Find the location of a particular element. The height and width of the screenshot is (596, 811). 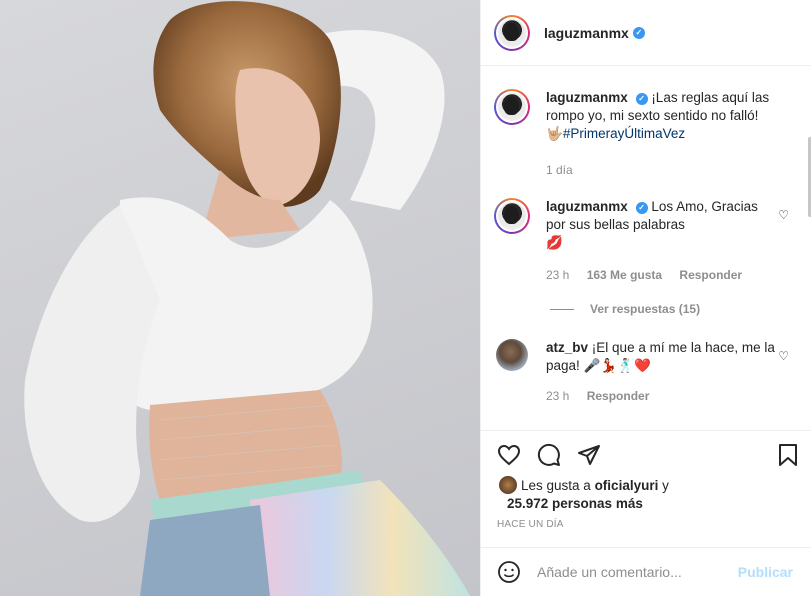

comment-emoji: 🎤💃🏻🕺🏻❤️ is located at coordinates (617, 365).